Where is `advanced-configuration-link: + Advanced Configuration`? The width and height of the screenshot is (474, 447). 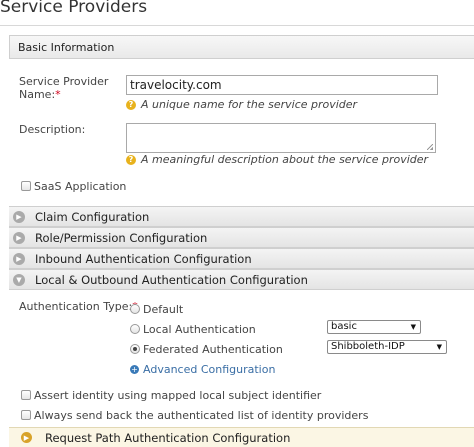 advanced-configuration-link: + Advanced Configuration is located at coordinates (202, 369).